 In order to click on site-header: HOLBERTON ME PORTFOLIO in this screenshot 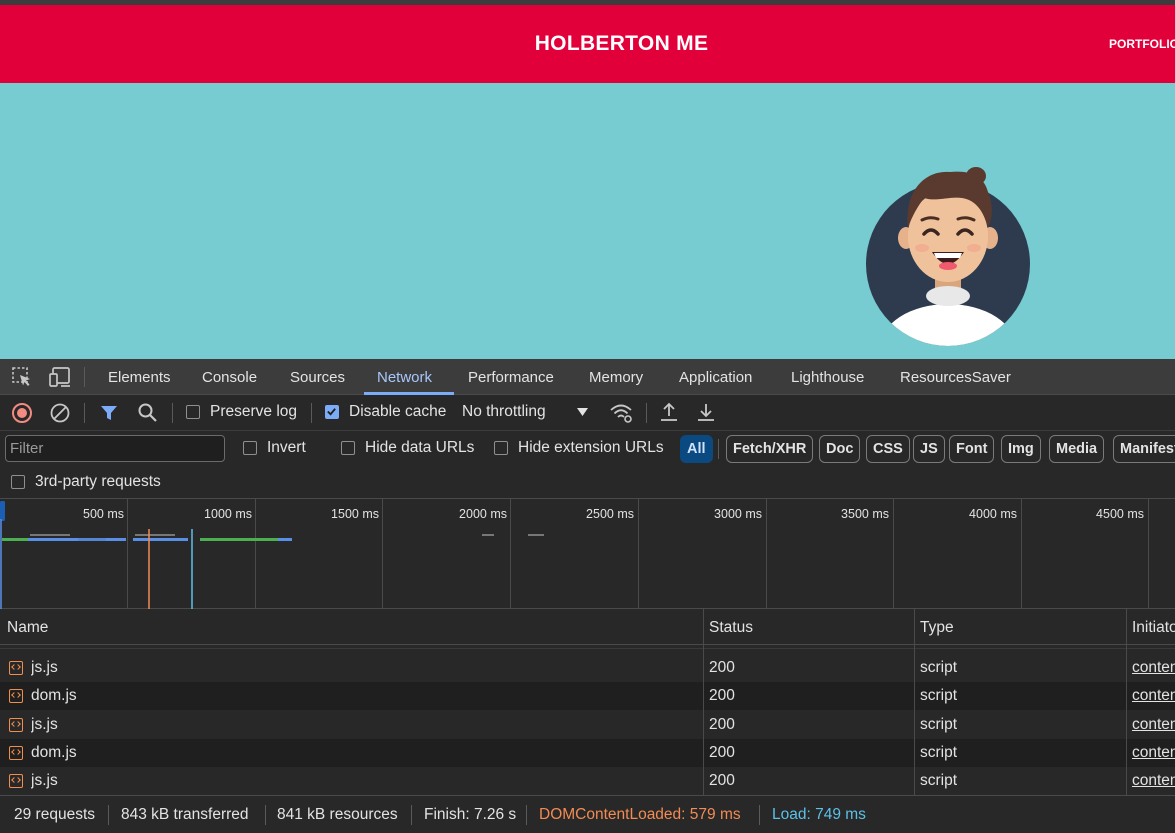, I will do `click(587, 44)`.